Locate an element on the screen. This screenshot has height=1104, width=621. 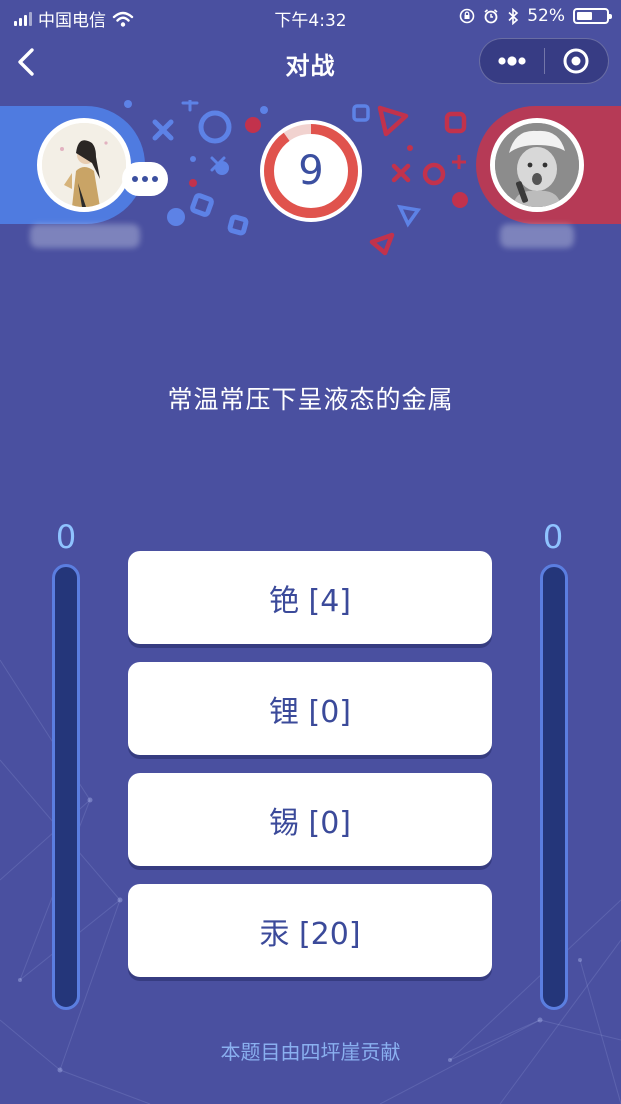
left-player-name-hidden is located at coordinates (85, 236).